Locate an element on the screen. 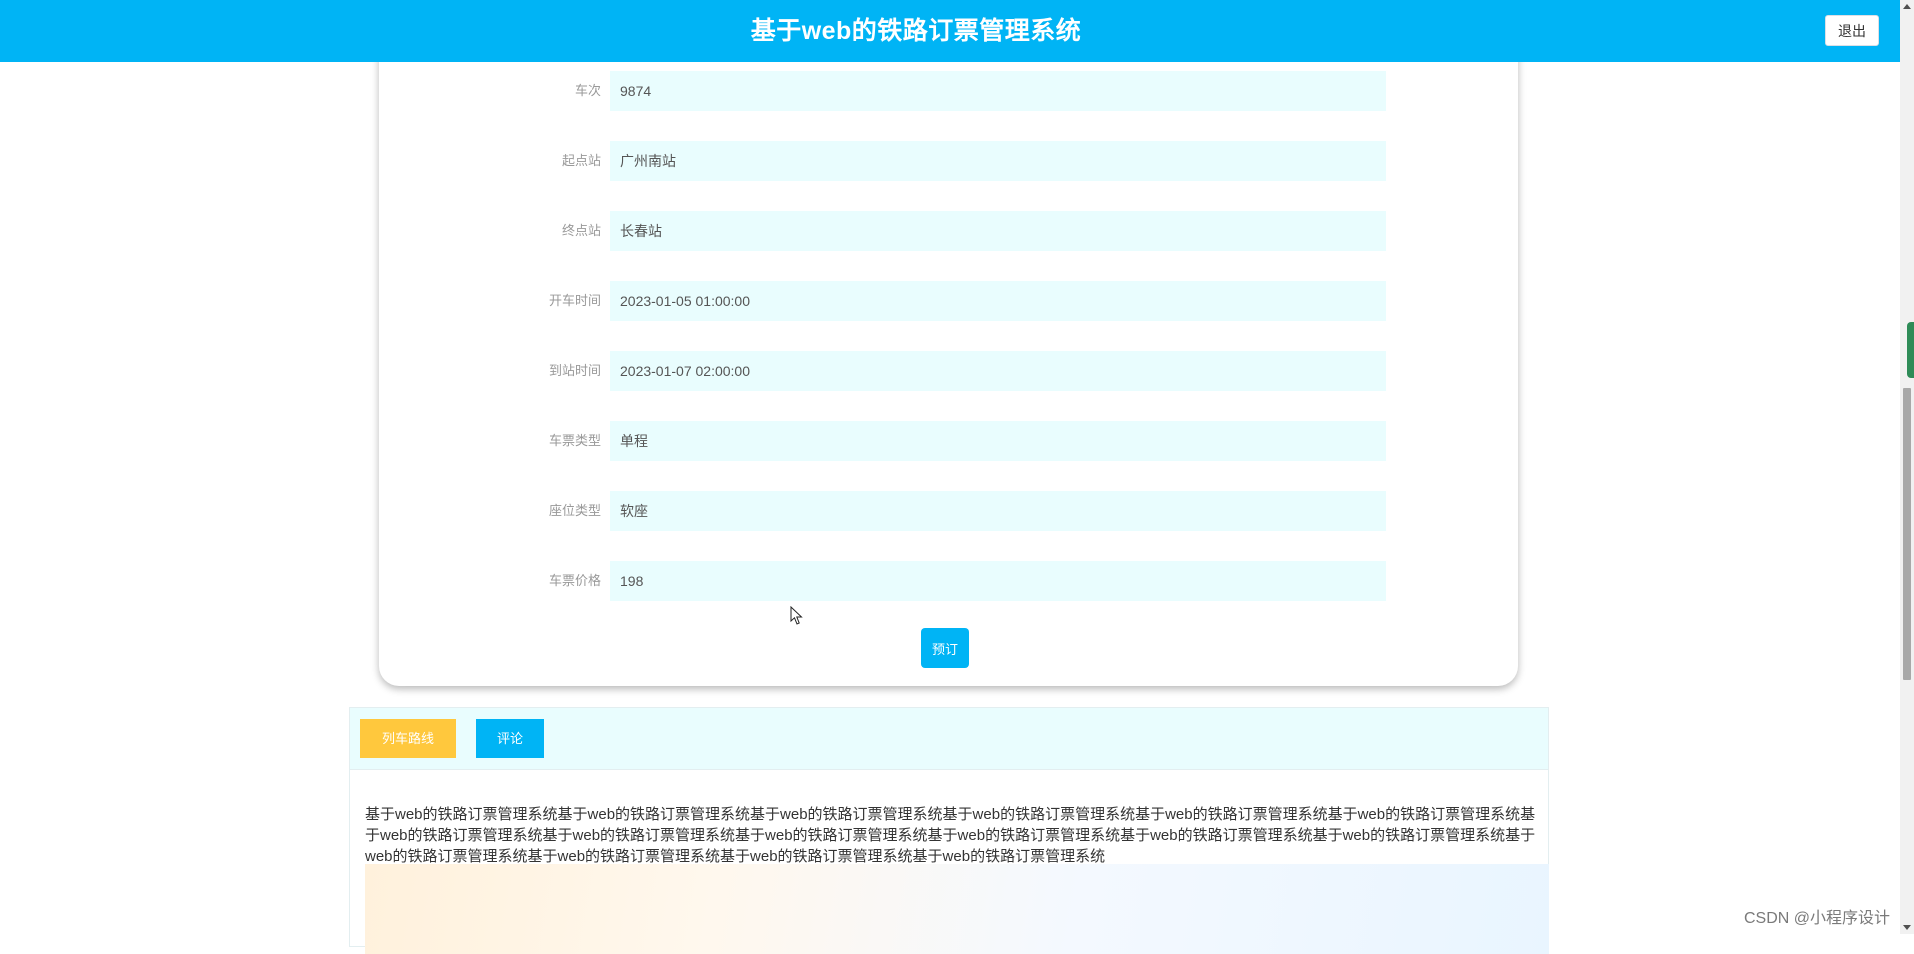 Image resolution: width=1914 pixels, height=954 pixels. train-number-label: 车次 is located at coordinates (587, 90).